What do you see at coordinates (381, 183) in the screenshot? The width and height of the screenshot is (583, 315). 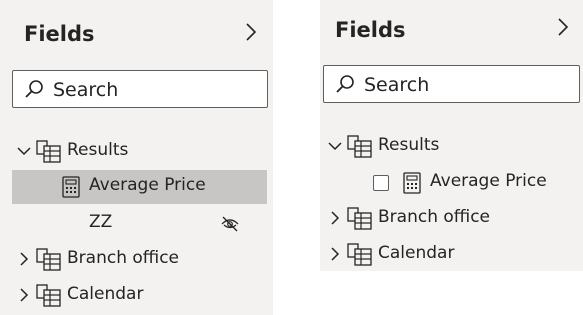 I see `field-checkbox` at bounding box center [381, 183].